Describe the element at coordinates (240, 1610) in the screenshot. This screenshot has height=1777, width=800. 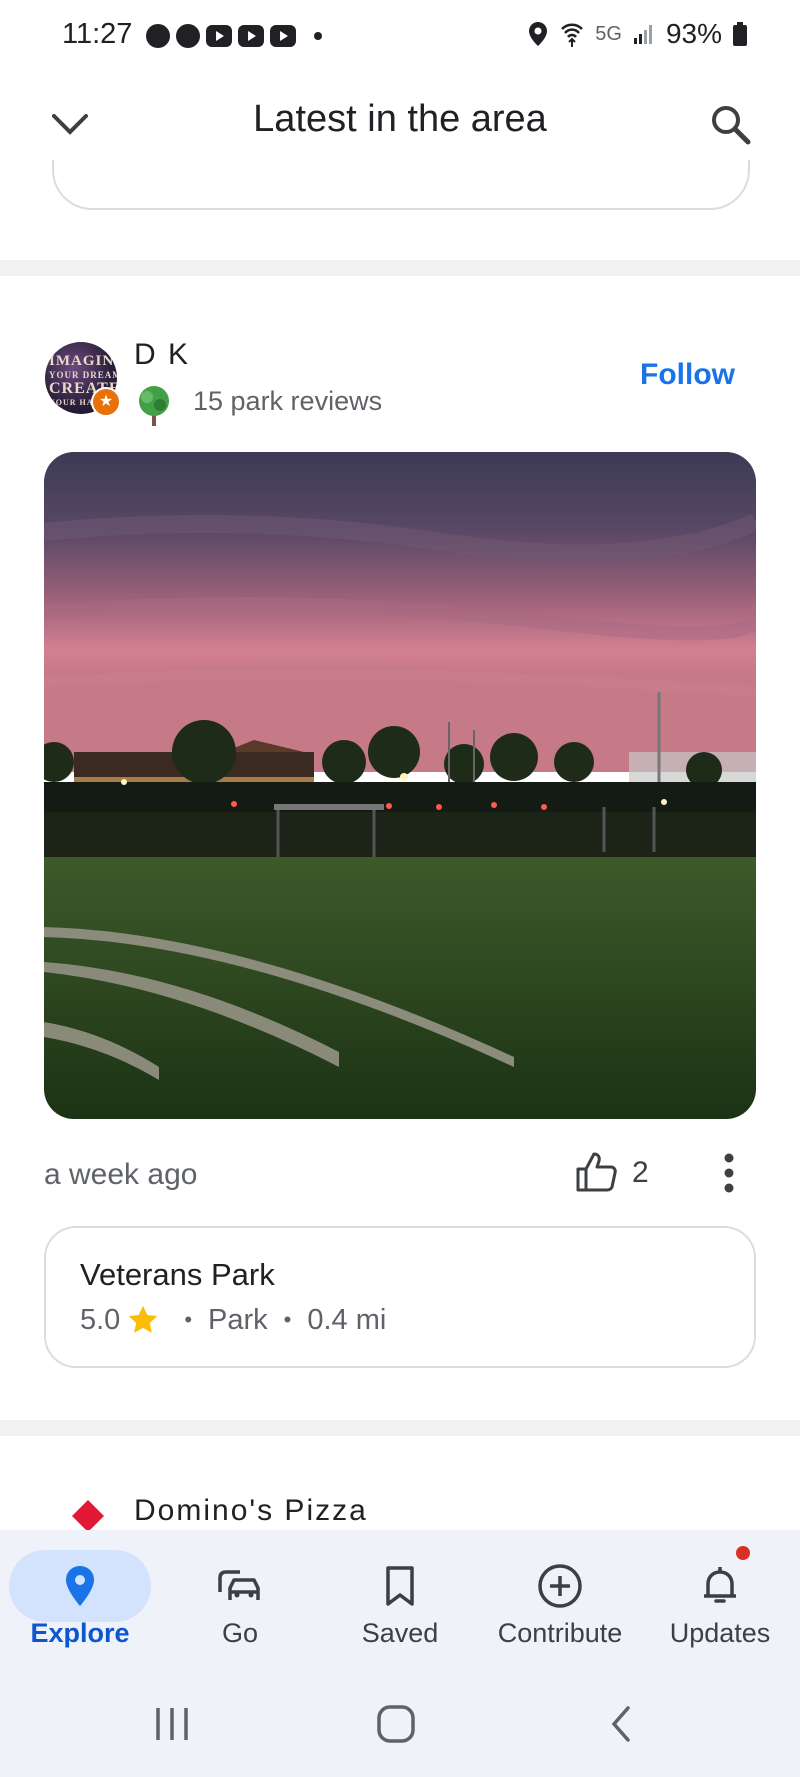
I see `nav-go: Go` at that location.